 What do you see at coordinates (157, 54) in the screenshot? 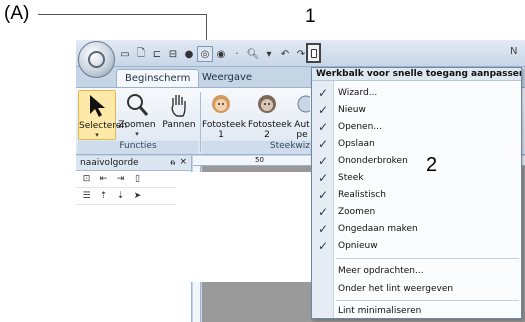
I see `open-folder-icon: ⊏` at bounding box center [157, 54].